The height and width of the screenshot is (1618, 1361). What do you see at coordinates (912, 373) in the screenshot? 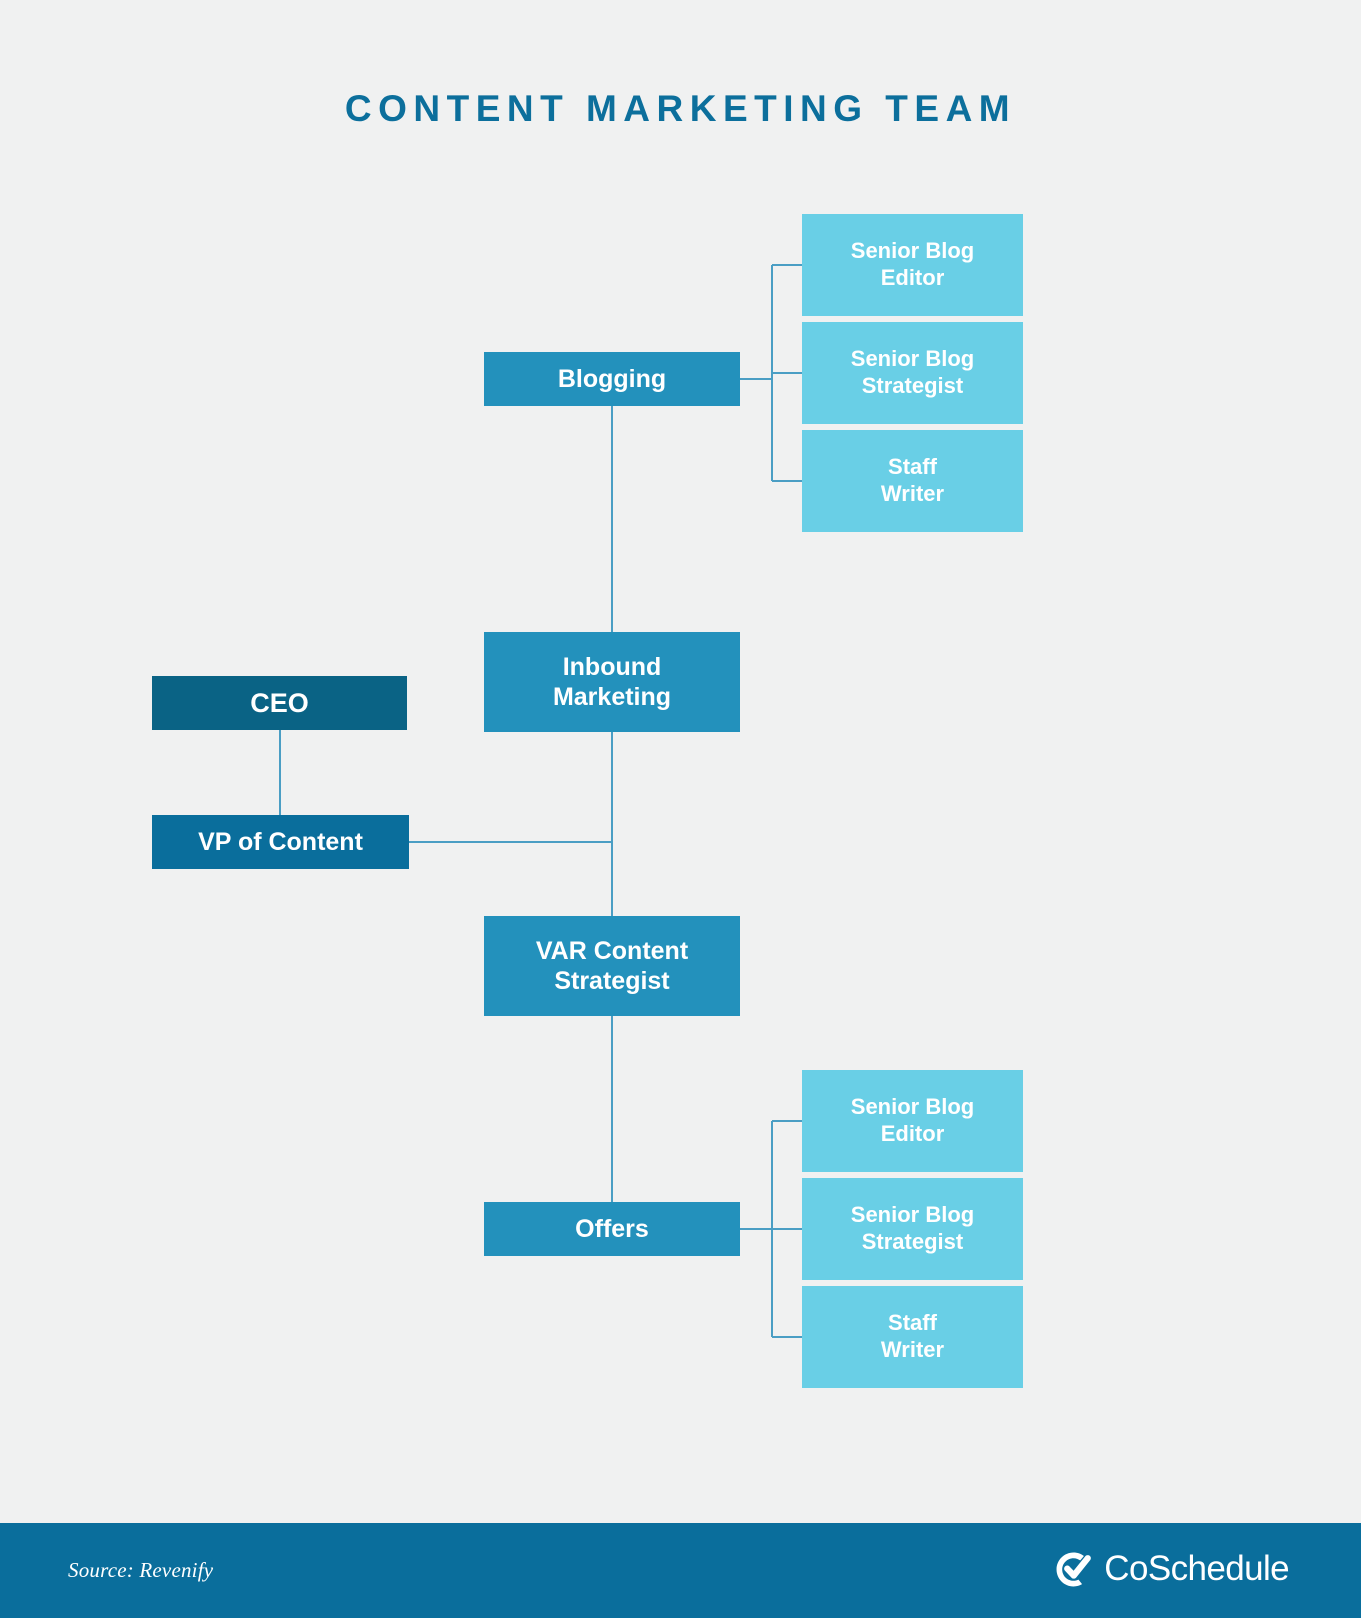
I see `node-blogging-senior-blog-strategist: Senior Blog Strategist` at bounding box center [912, 373].